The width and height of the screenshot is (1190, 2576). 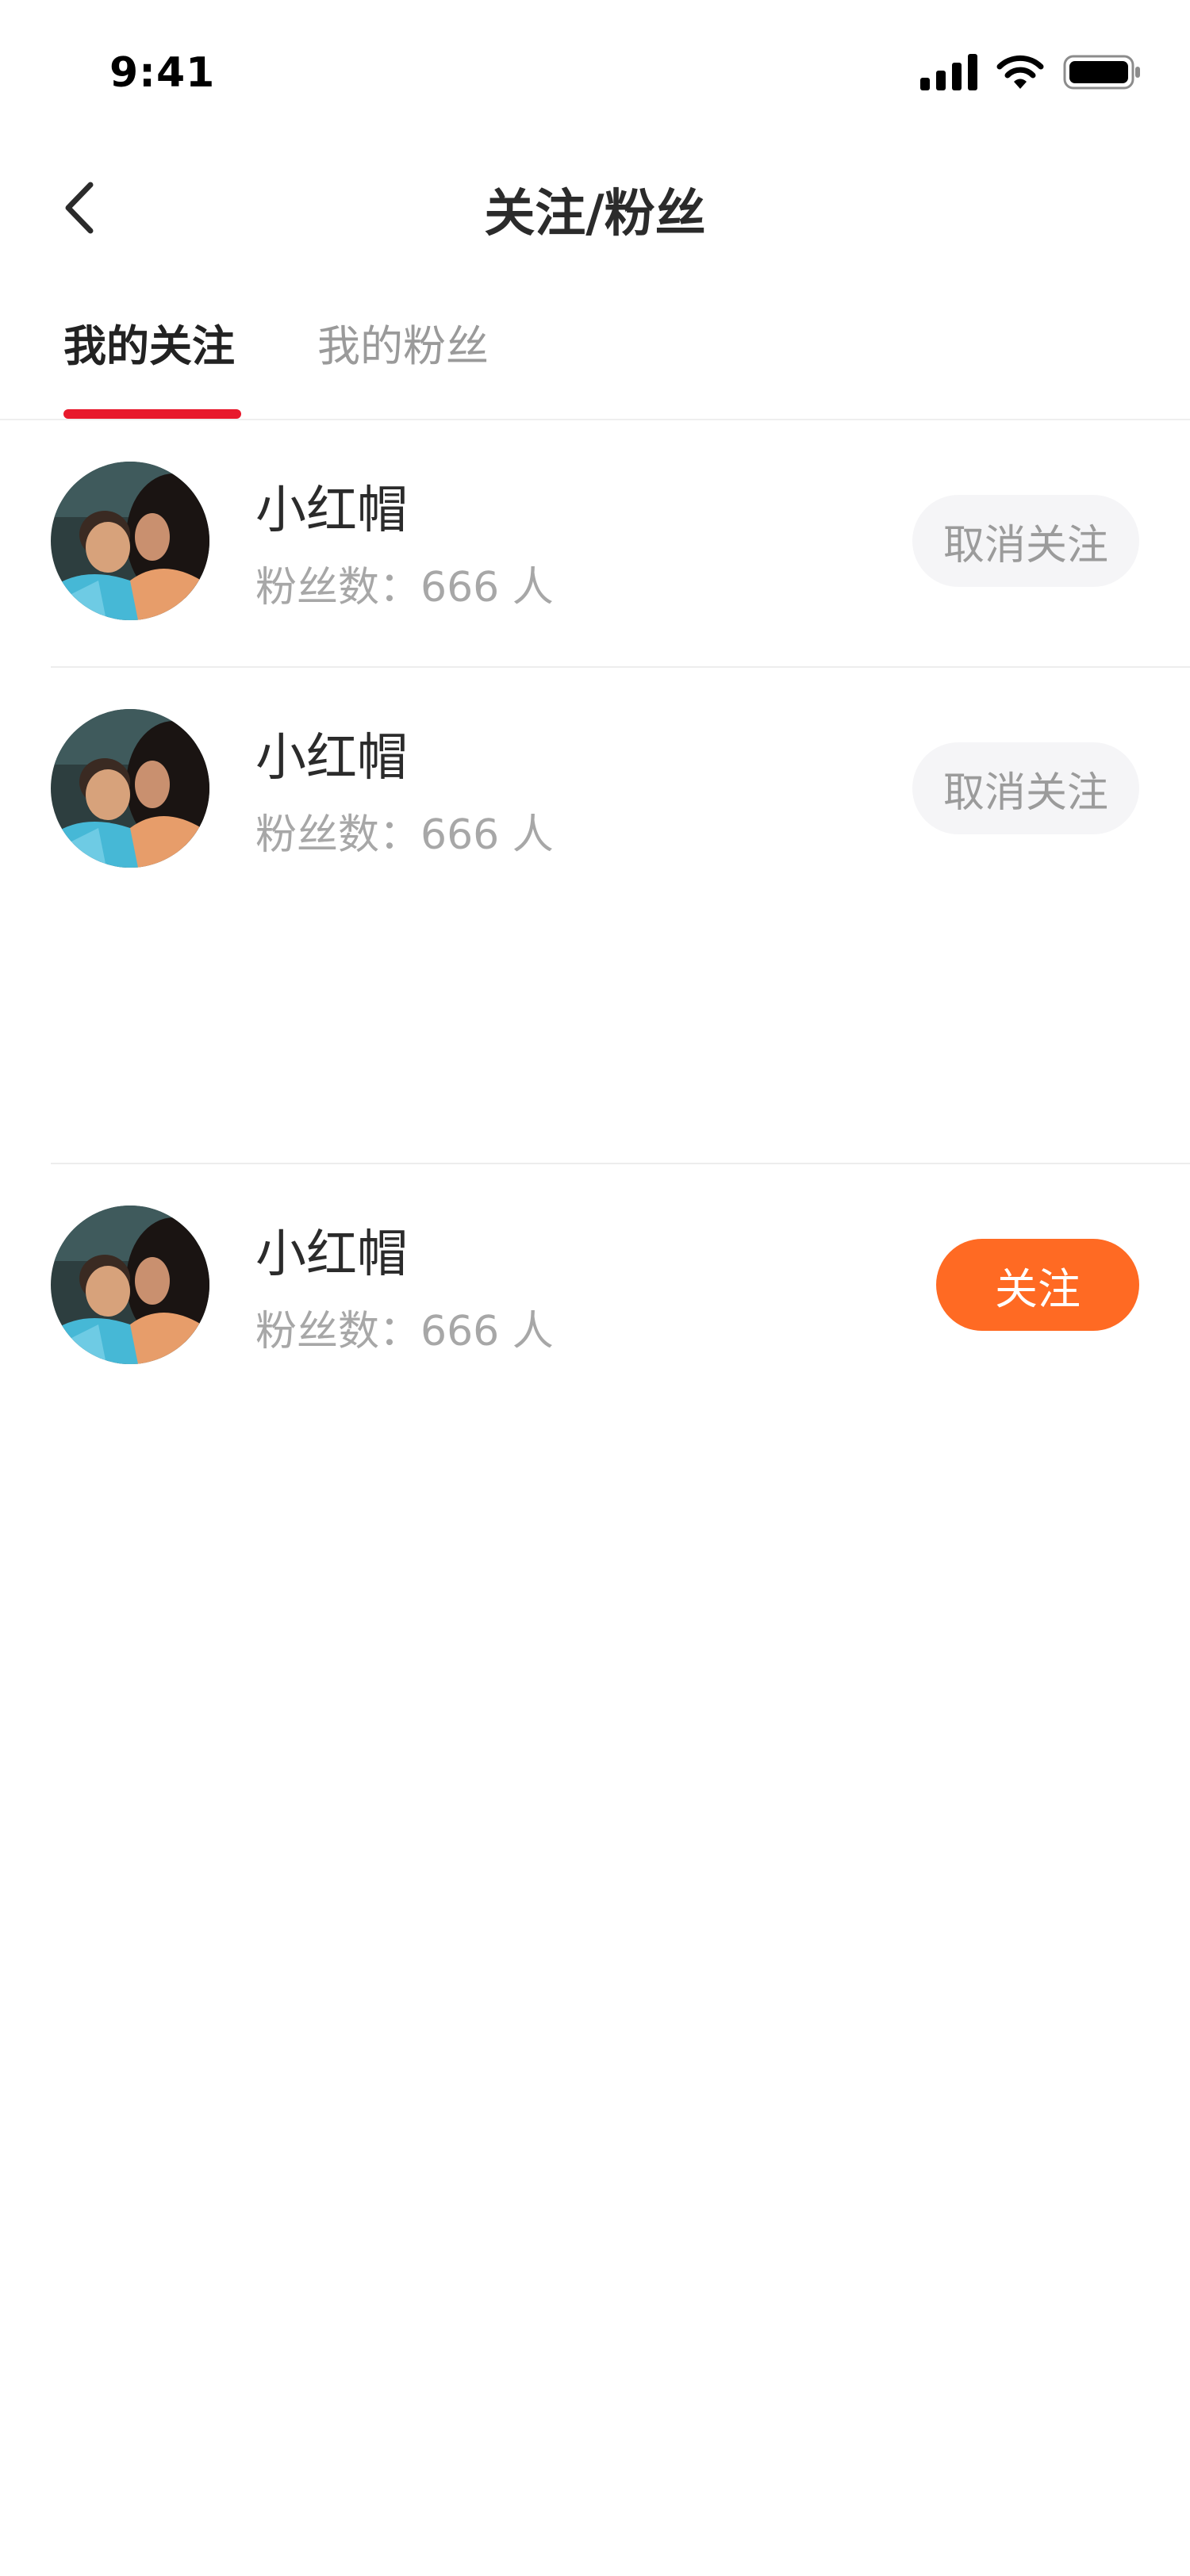 What do you see at coordinates (948, 74) in the screenshot?
I see `signal-icon` at bounding box center [948, 74].